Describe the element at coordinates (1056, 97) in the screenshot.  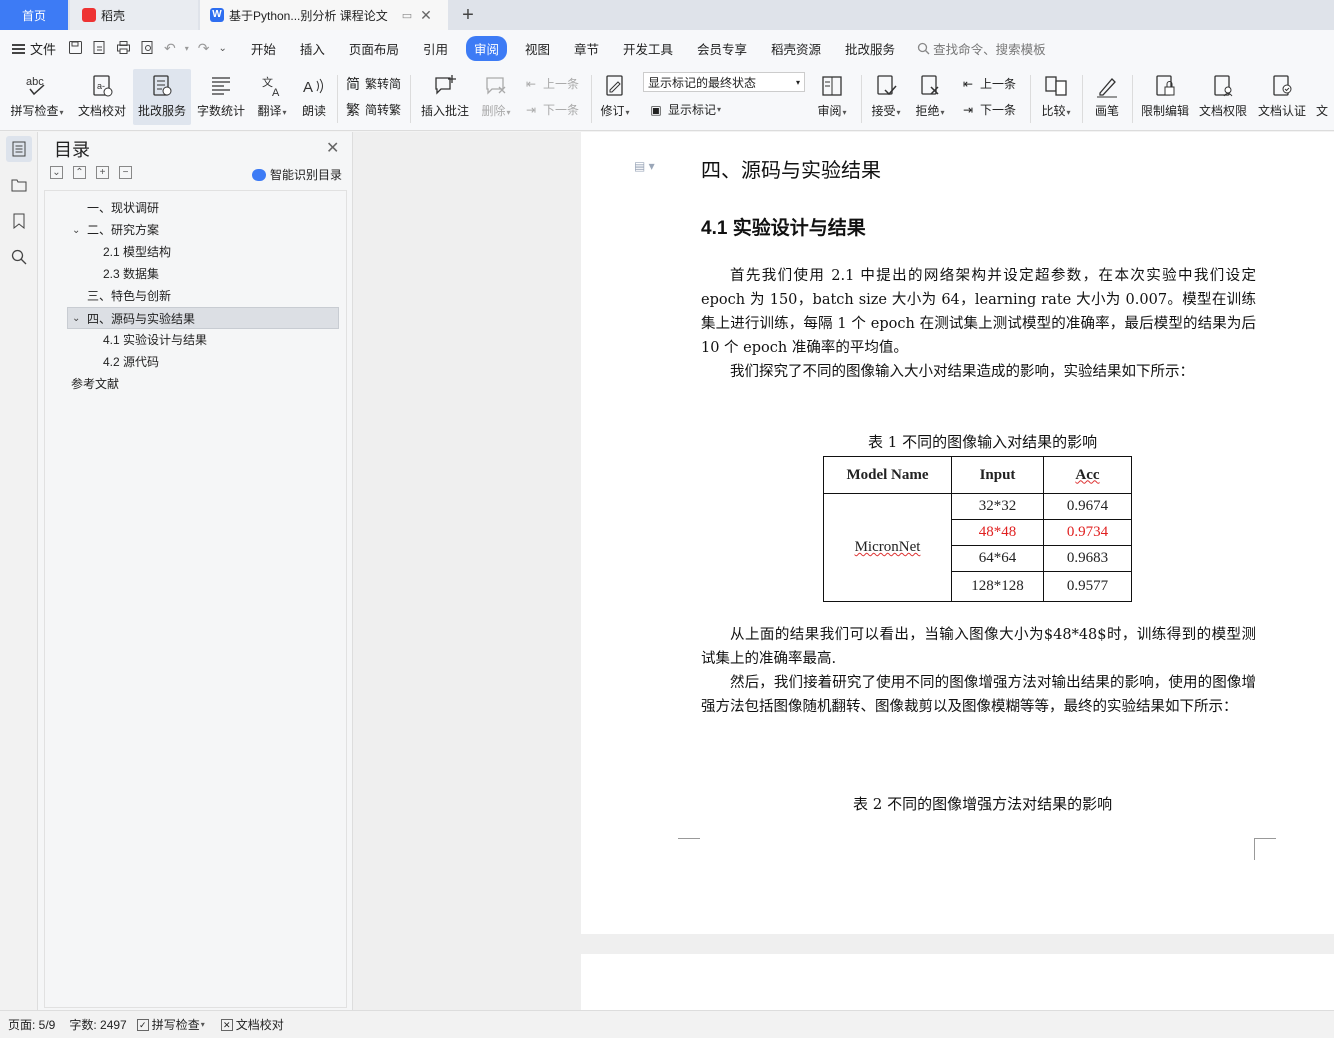
I see `compare-button: 比较▾` at that location.